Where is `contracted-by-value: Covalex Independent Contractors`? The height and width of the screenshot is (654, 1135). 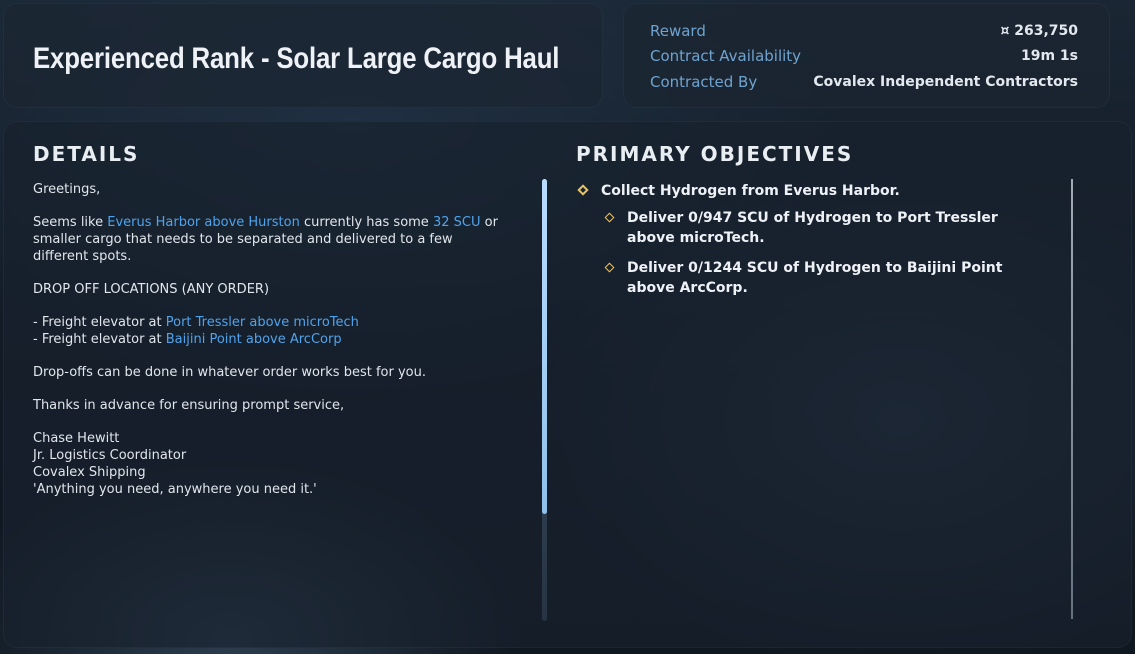 contracted-by-value: Covalex Independent Contractors is located at coordinates (945, 82).